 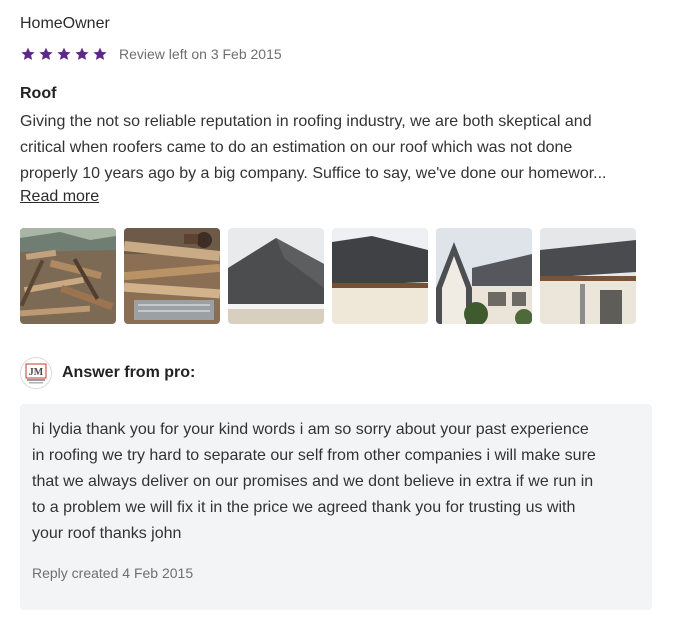 I want to click on reviewer-name: HomeOwner, so click(x=65, y=23).